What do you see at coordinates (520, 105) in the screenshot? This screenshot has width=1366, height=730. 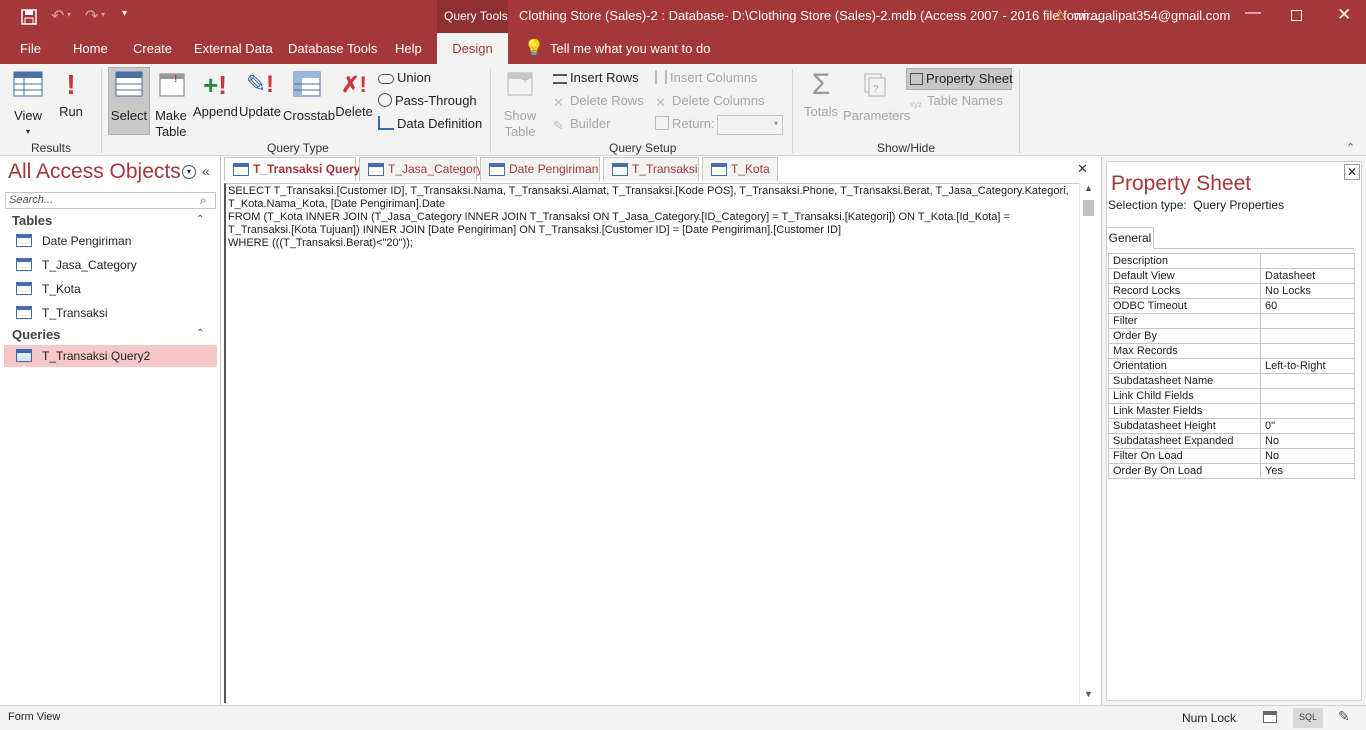 I see `show-table-button: + Show Table` at bounding box center [520, 105].